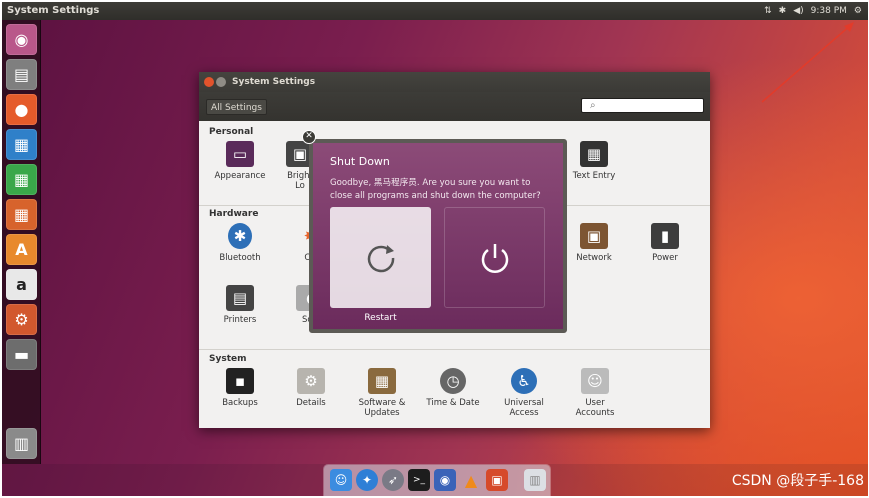 This screenshot has width=869, height=498. What do you see at coordinates (367, 480) in the screenshot?
I see `safari-icon: ✦` at bounding box center [367, 480].